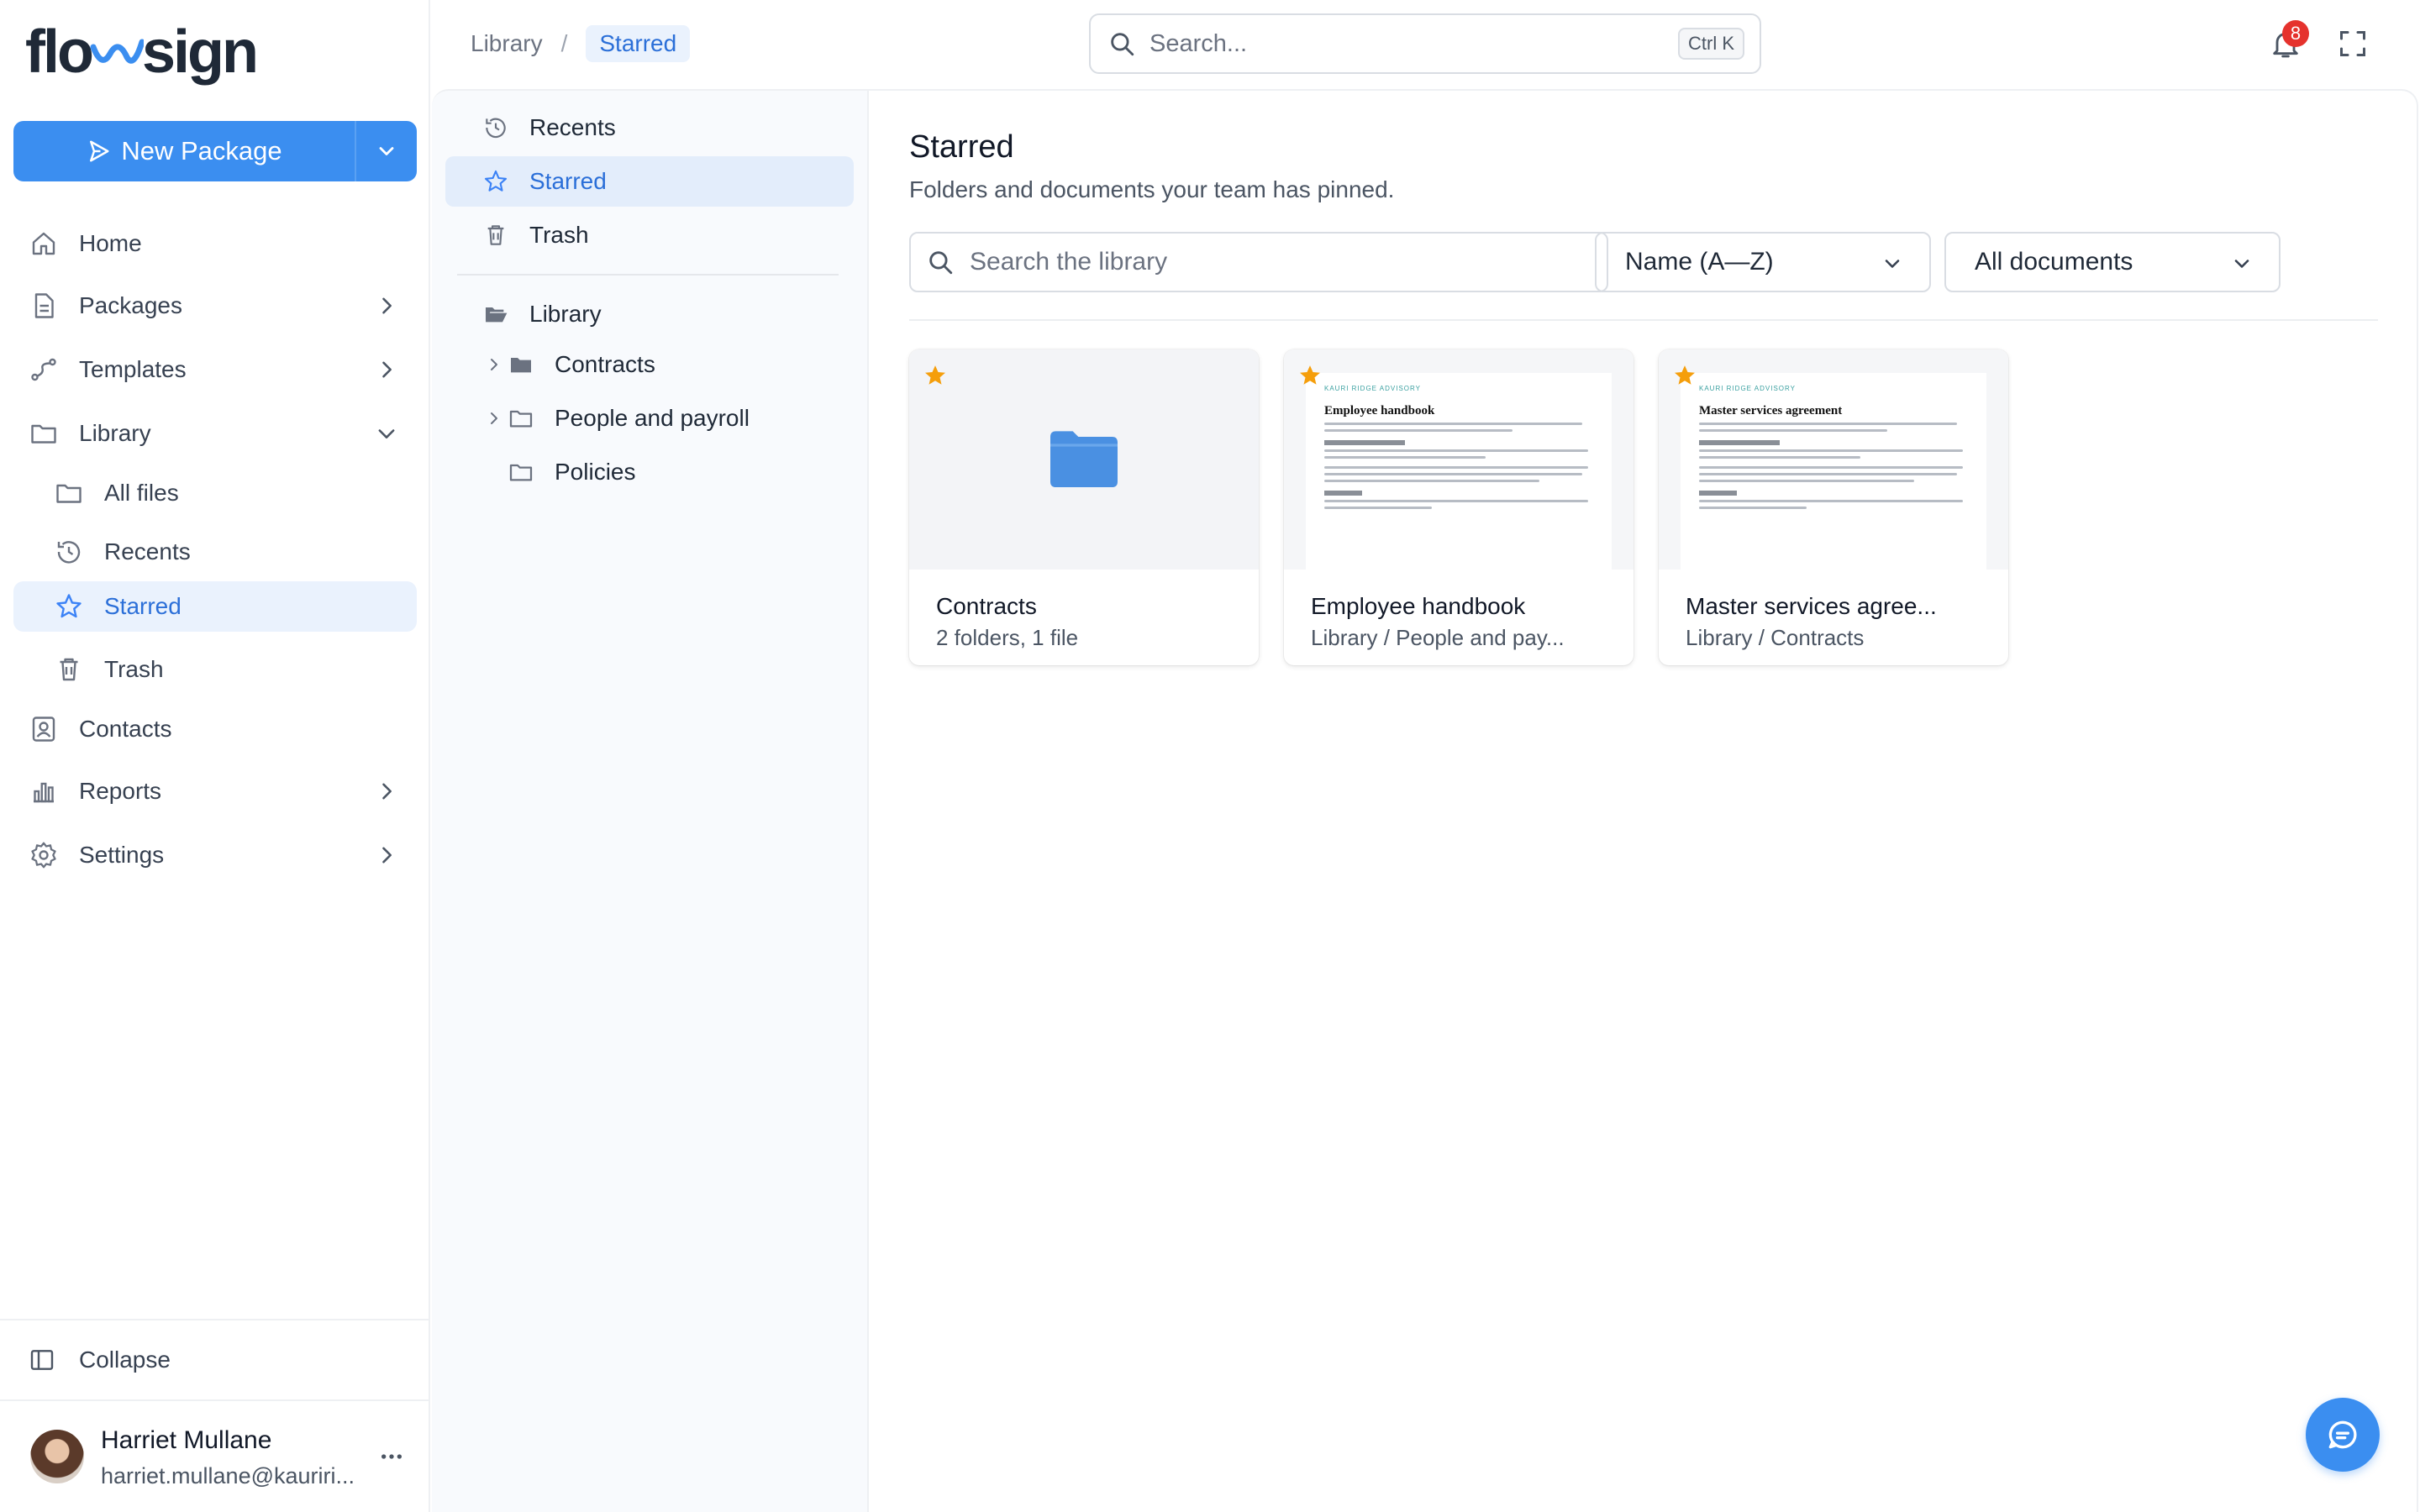 The height and width of the screenshot is (1512, 2420). What do you see at coordinates (115, 433) in the screenshot?
I see `nav-label: Library` at bounding box center [115, 433].